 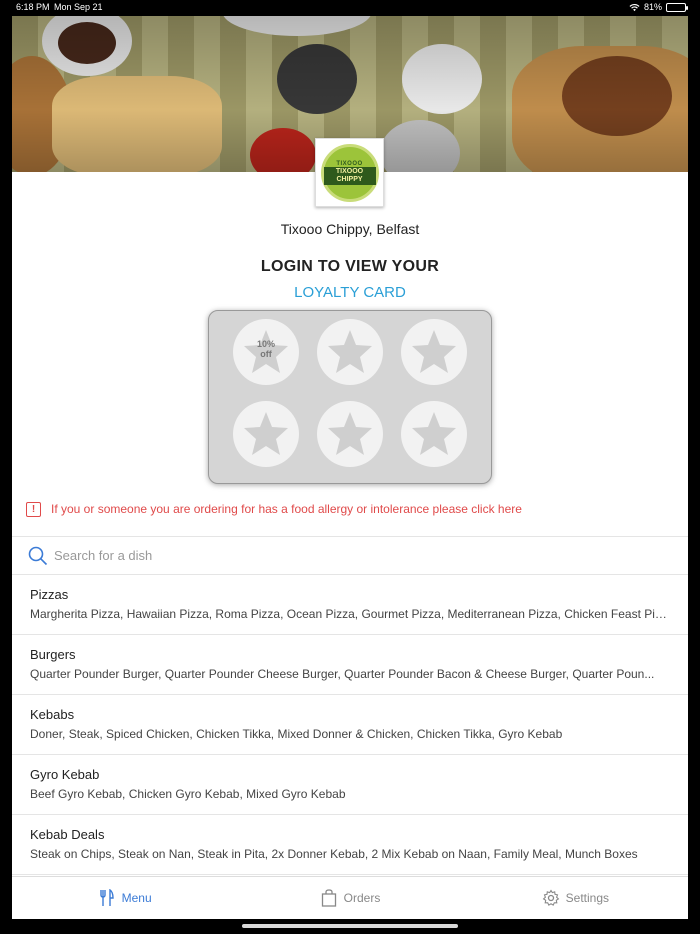 What do you see at coordinates (53, 654) in the screenshot?
I see `category-title: Burgers` at bounding box center [53, 654].